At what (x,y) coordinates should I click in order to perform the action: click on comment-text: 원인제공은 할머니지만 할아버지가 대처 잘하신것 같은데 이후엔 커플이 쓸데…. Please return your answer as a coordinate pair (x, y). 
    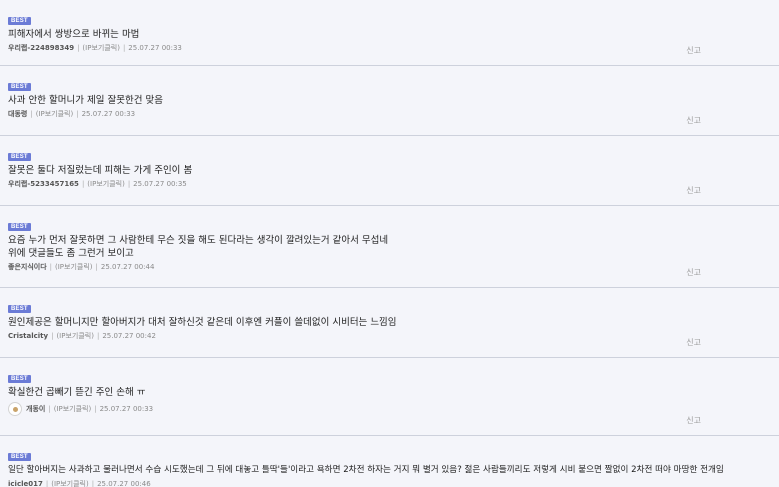
    Looking at the image, I should click on (202, 322).